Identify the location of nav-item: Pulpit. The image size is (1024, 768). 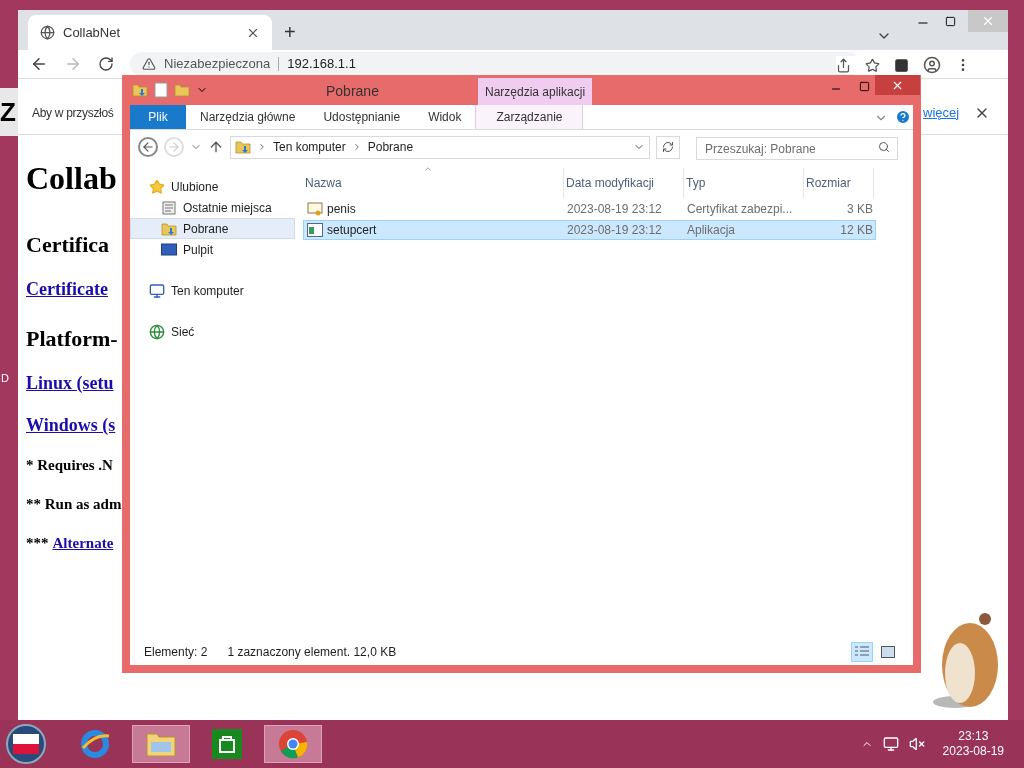
(212, 249).